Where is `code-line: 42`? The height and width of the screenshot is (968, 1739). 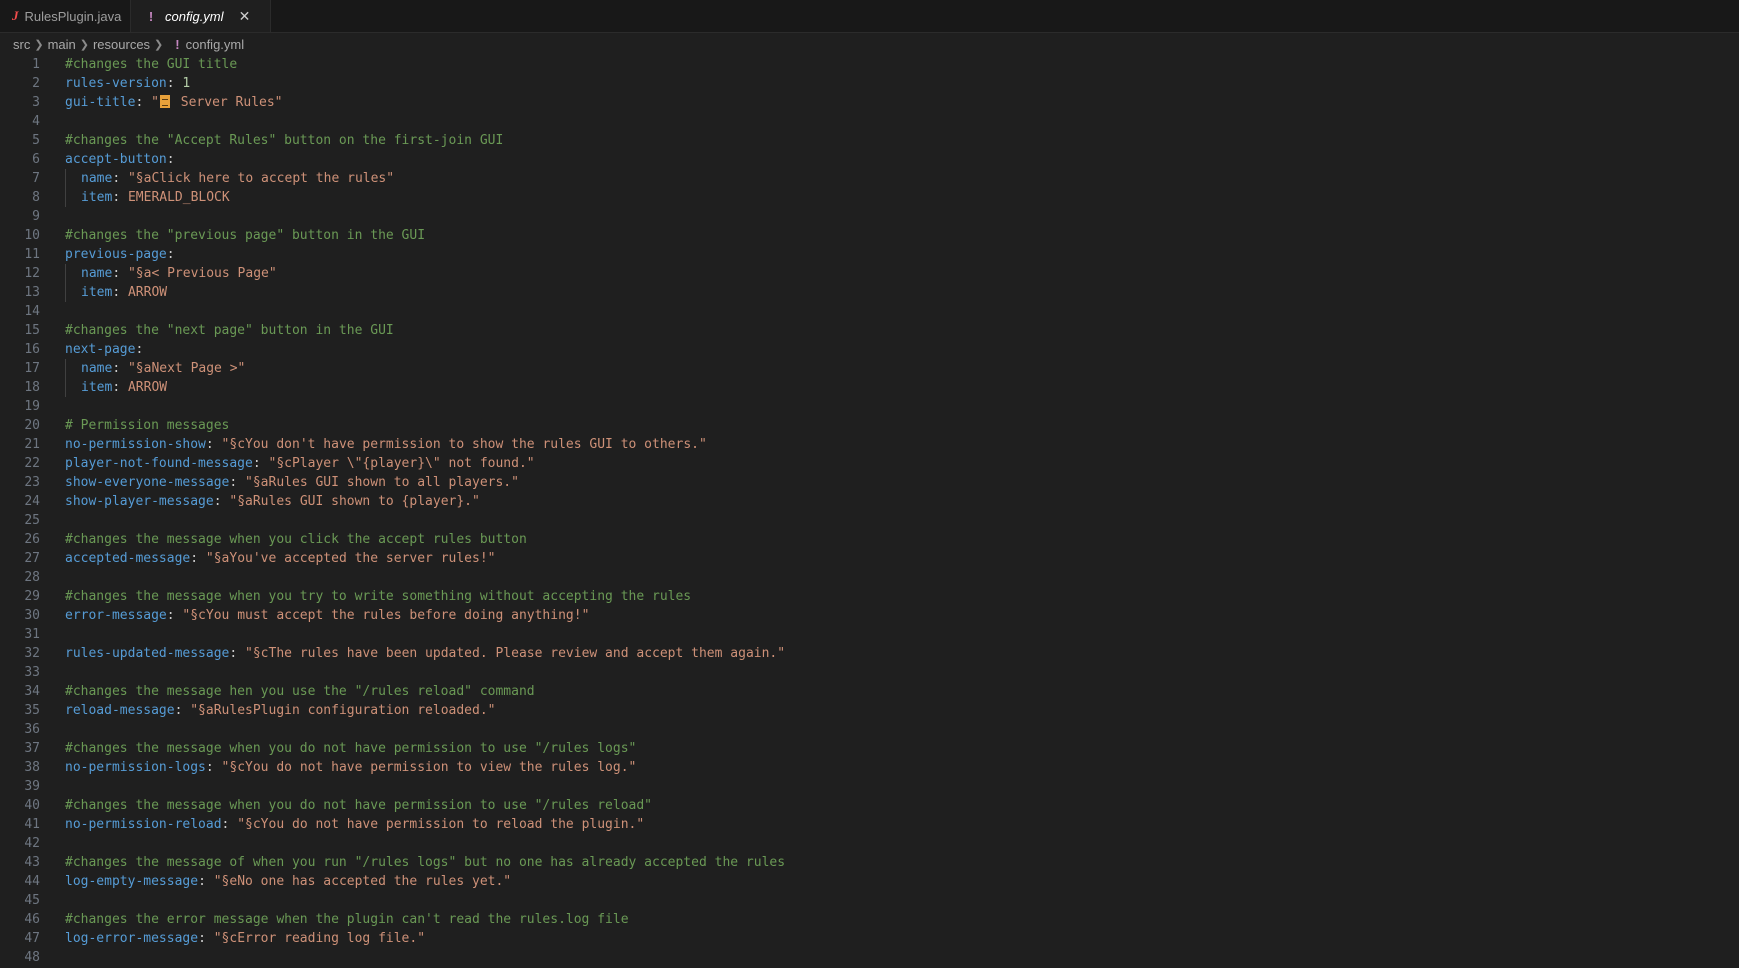 code-line: 42 is located at coordinates (869, 843).